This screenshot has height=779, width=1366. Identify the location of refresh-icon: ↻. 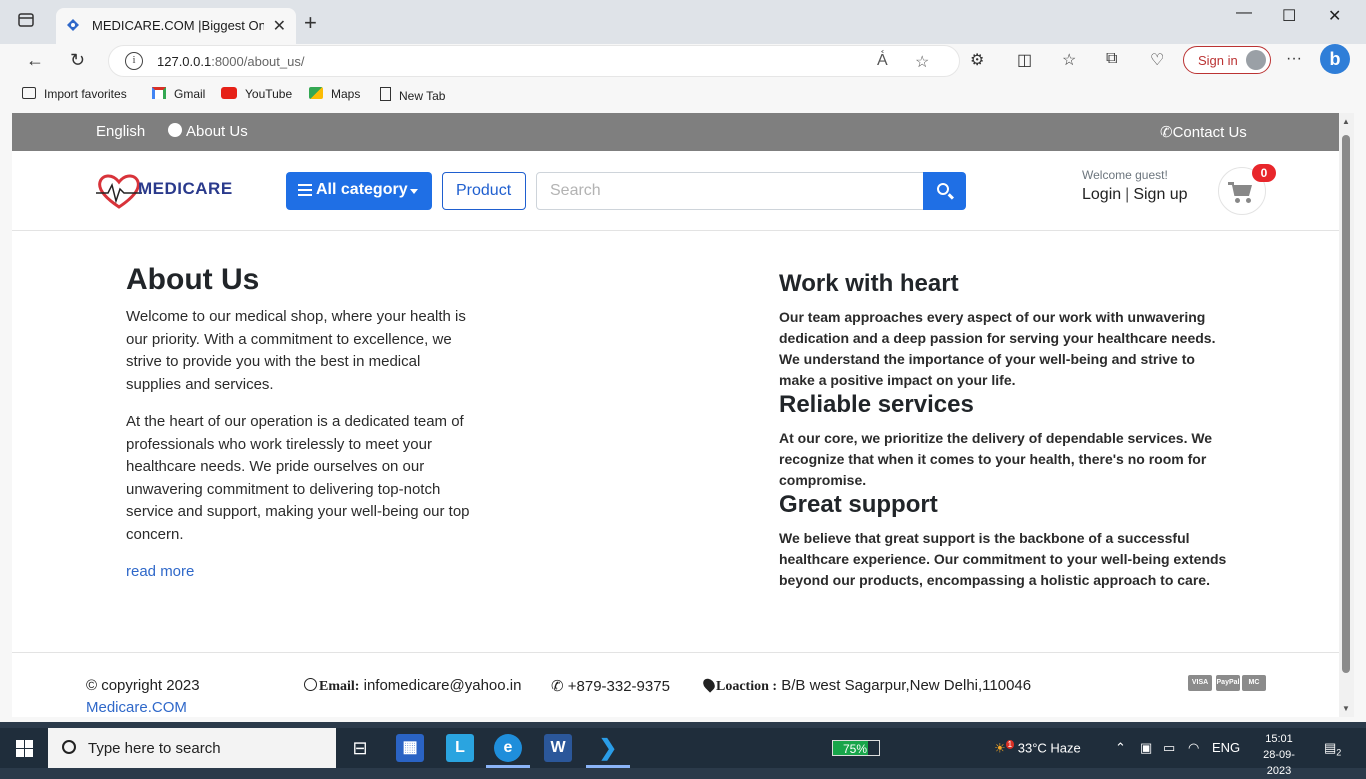
(77, 60).